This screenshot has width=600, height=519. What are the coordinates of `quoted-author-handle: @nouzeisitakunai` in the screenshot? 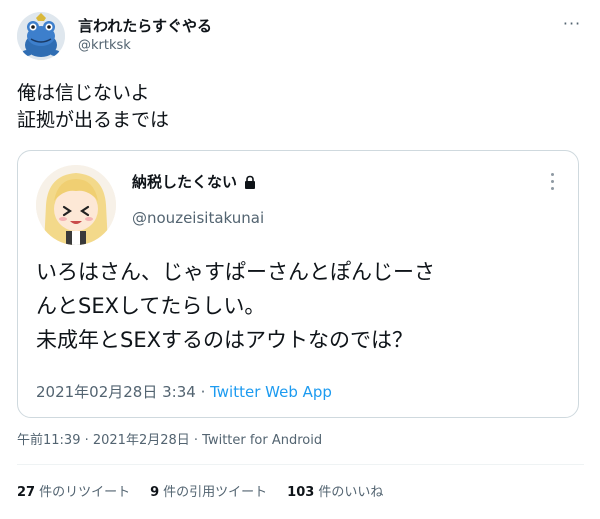 It's located at (198, 218).